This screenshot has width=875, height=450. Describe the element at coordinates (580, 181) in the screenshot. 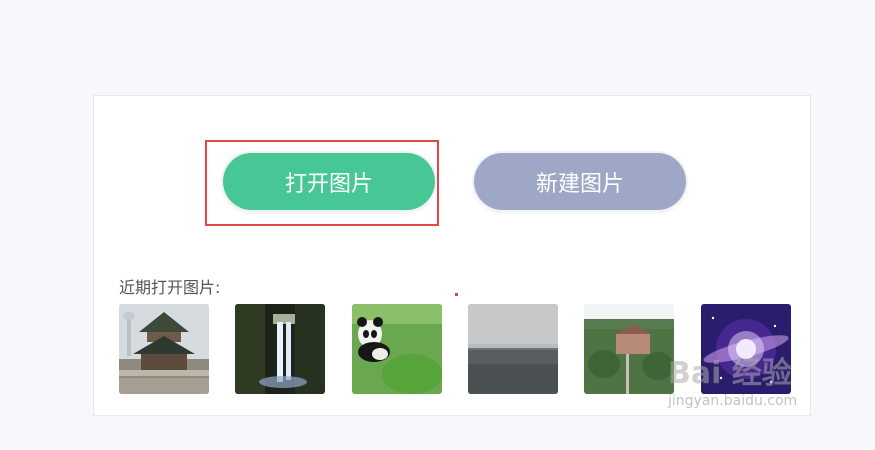

I see `new-image-button: 新建图片` at that location.